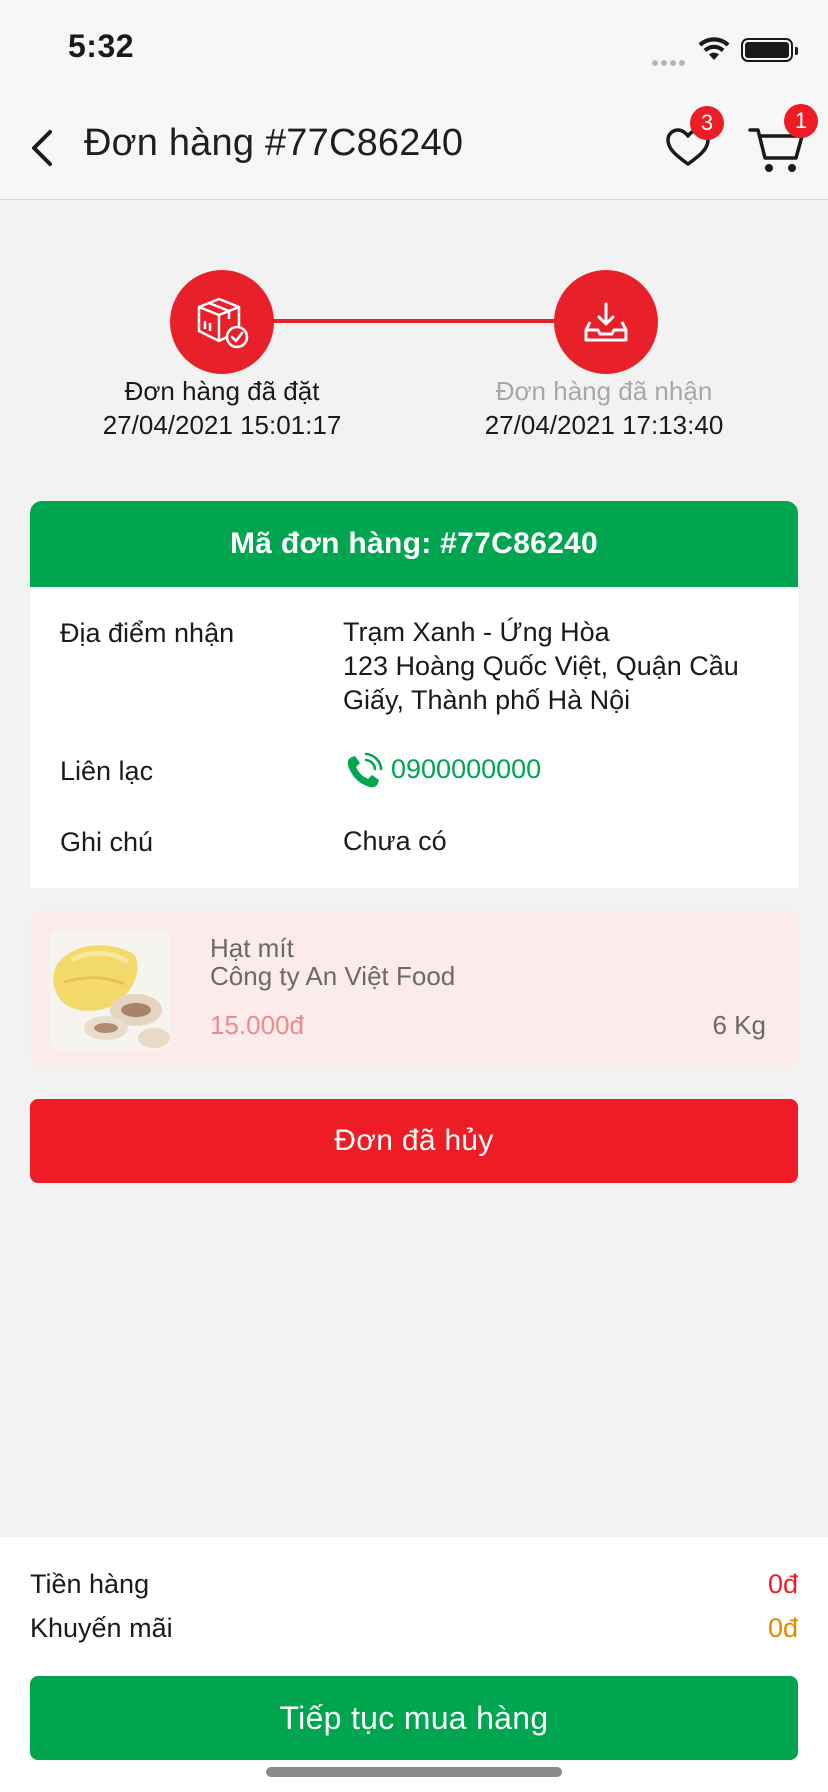 This screenshot has width=828, height=1792. What do you see at coordinates (714, 51) in the screenshot?
I see `wifi-icon` at bounding box center [714, 51].